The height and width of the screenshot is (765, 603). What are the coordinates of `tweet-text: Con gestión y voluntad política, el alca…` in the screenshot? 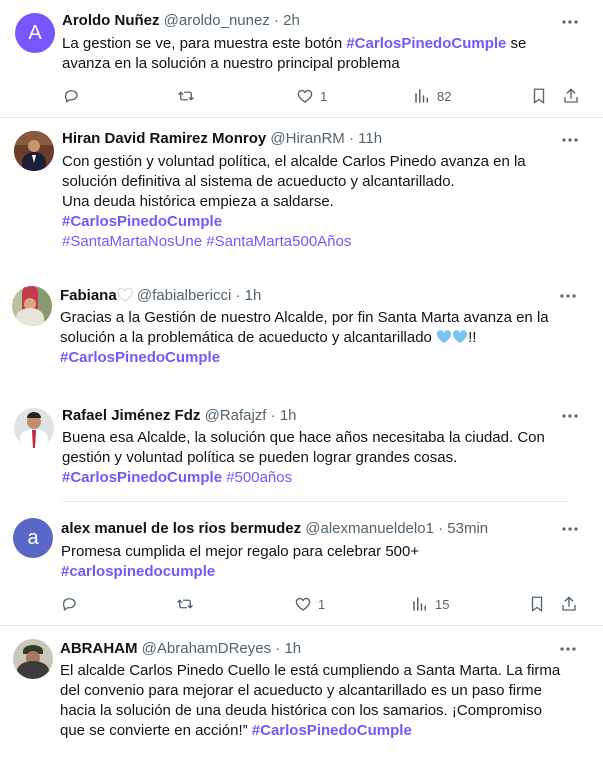 It's located at (294, 202).